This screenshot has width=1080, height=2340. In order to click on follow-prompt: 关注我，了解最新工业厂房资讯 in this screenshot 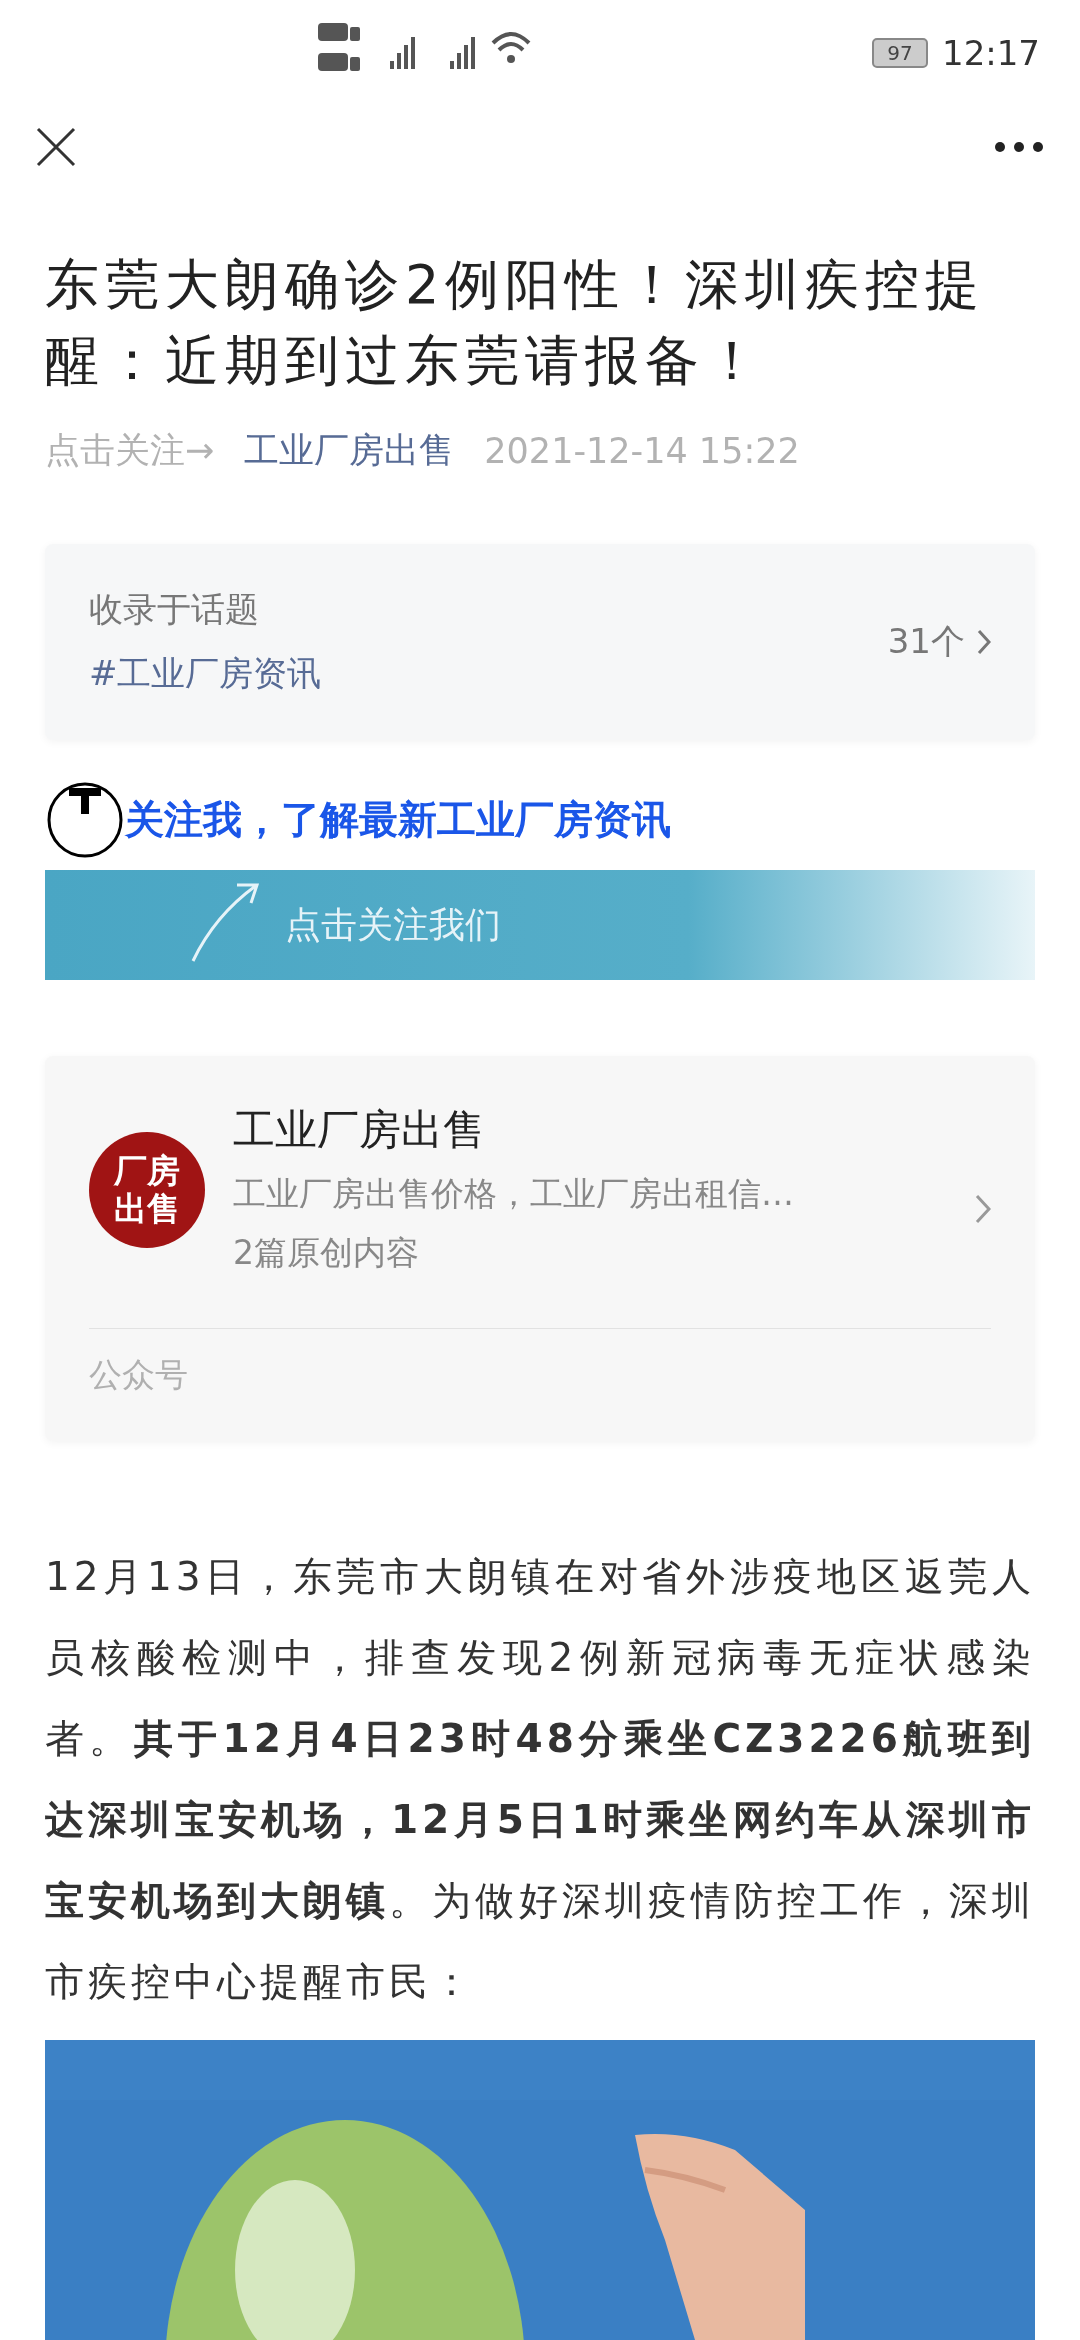, I will do `click(398, 820)`.